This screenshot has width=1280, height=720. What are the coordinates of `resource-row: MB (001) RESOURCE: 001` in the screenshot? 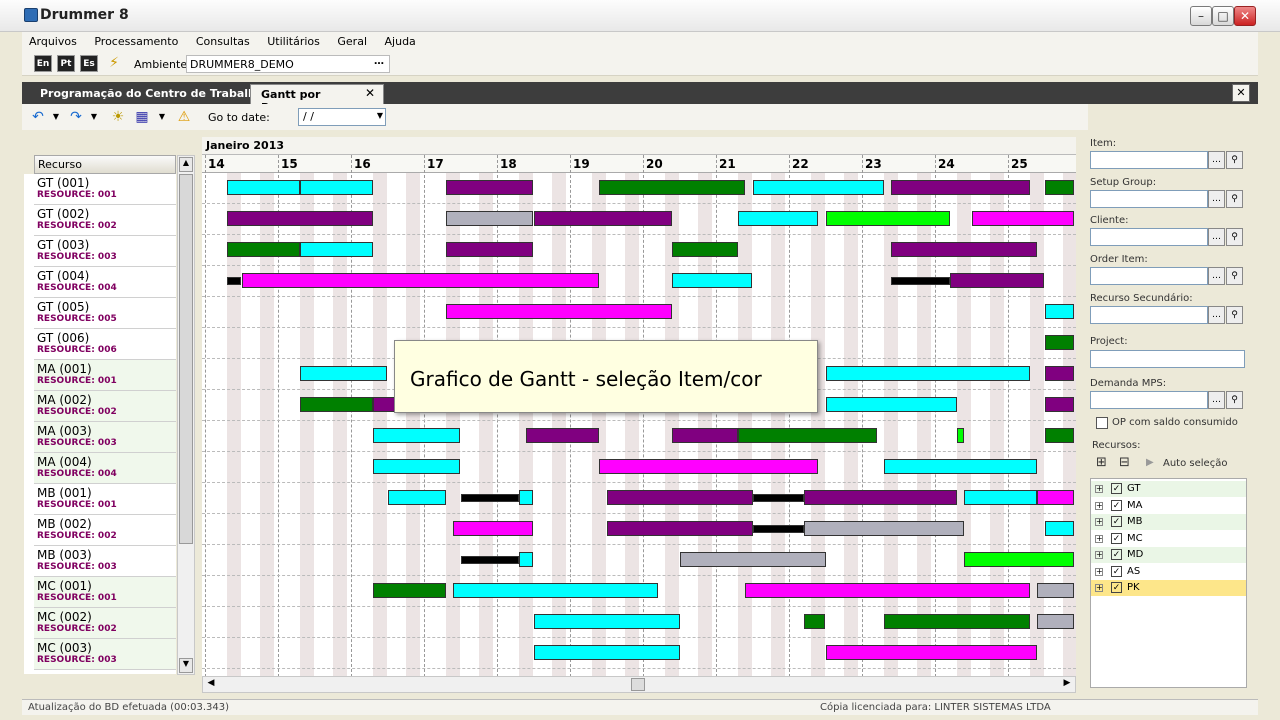 It's located at (105, 499).